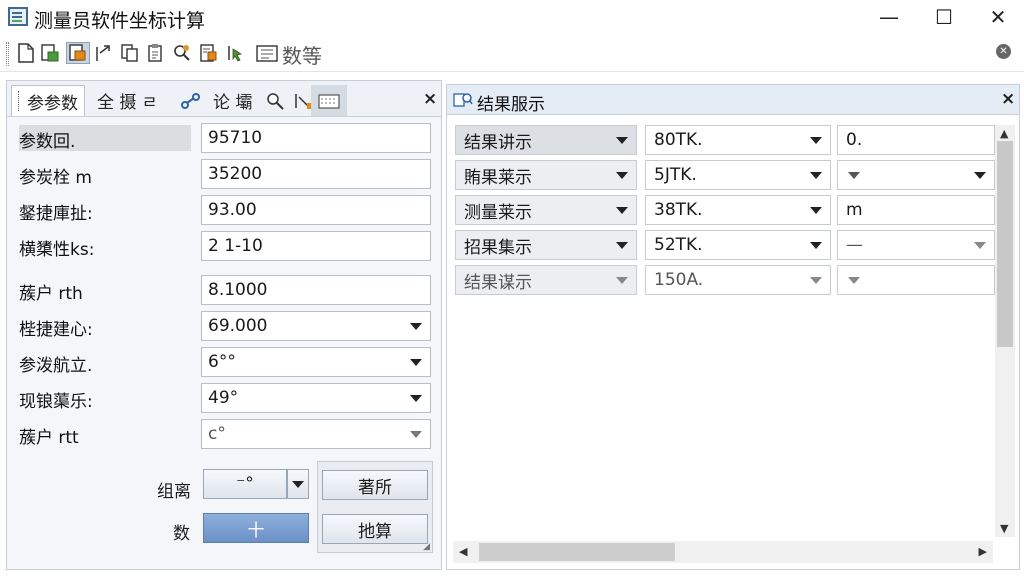  I want to click on field-row: 参数回. 95710, so click(224, 139).